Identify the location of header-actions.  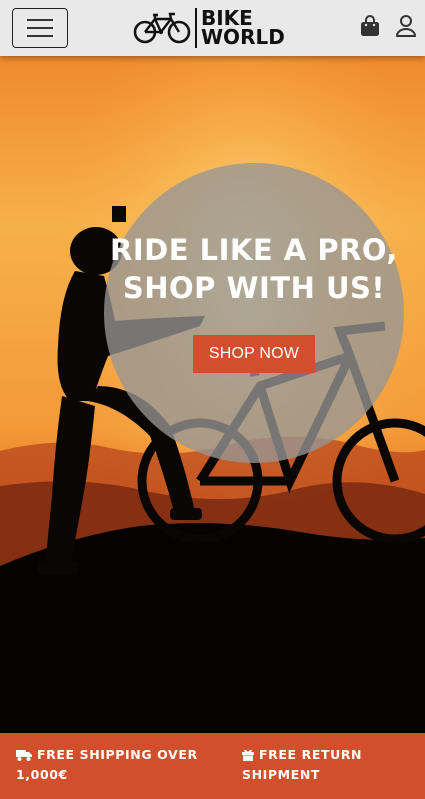
(388, 26).